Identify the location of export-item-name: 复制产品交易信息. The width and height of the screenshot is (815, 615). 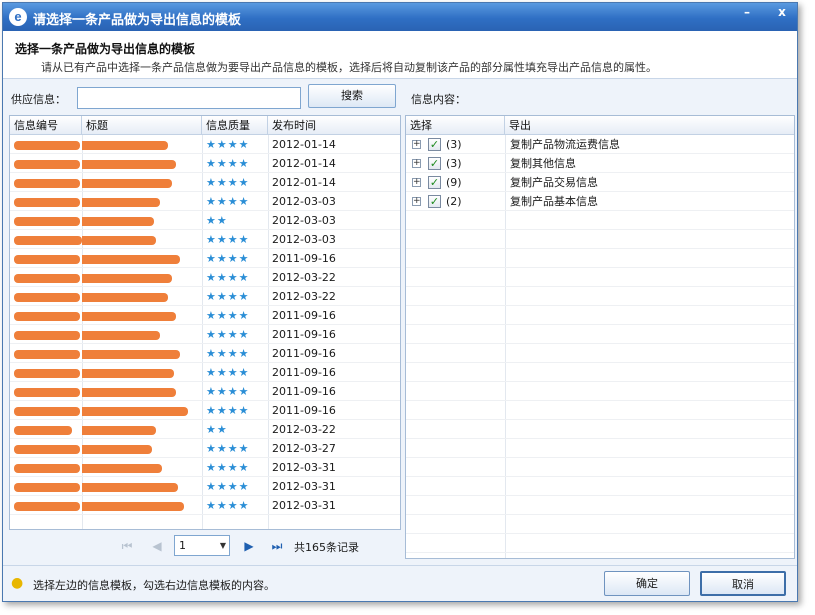
(554, 182).